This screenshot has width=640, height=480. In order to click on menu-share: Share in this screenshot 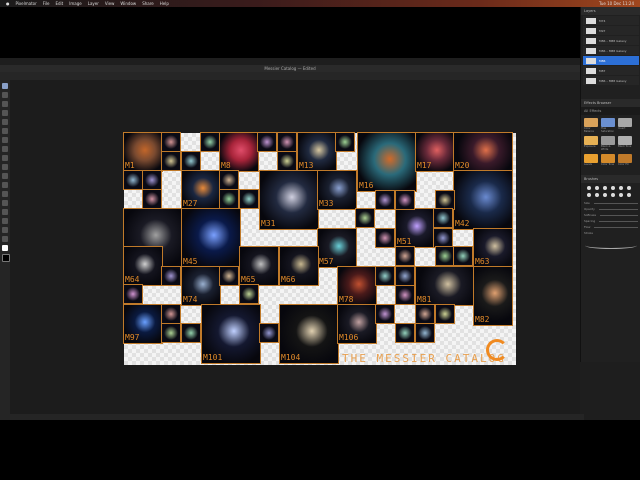, I will do `click(148, 3)`.